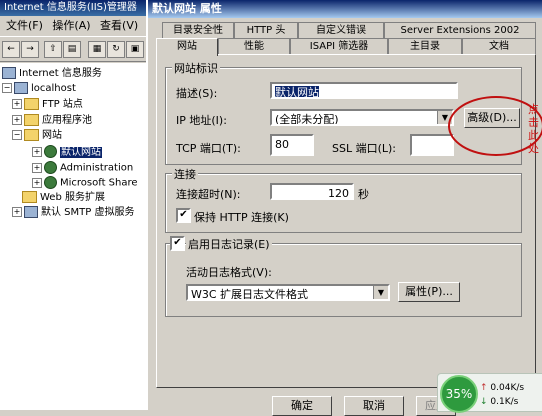  What do you see at coordinates (187, 8) in the screenshot?
I see `dialog-title: 默认网站 属性` at bounding box center [187, 8].